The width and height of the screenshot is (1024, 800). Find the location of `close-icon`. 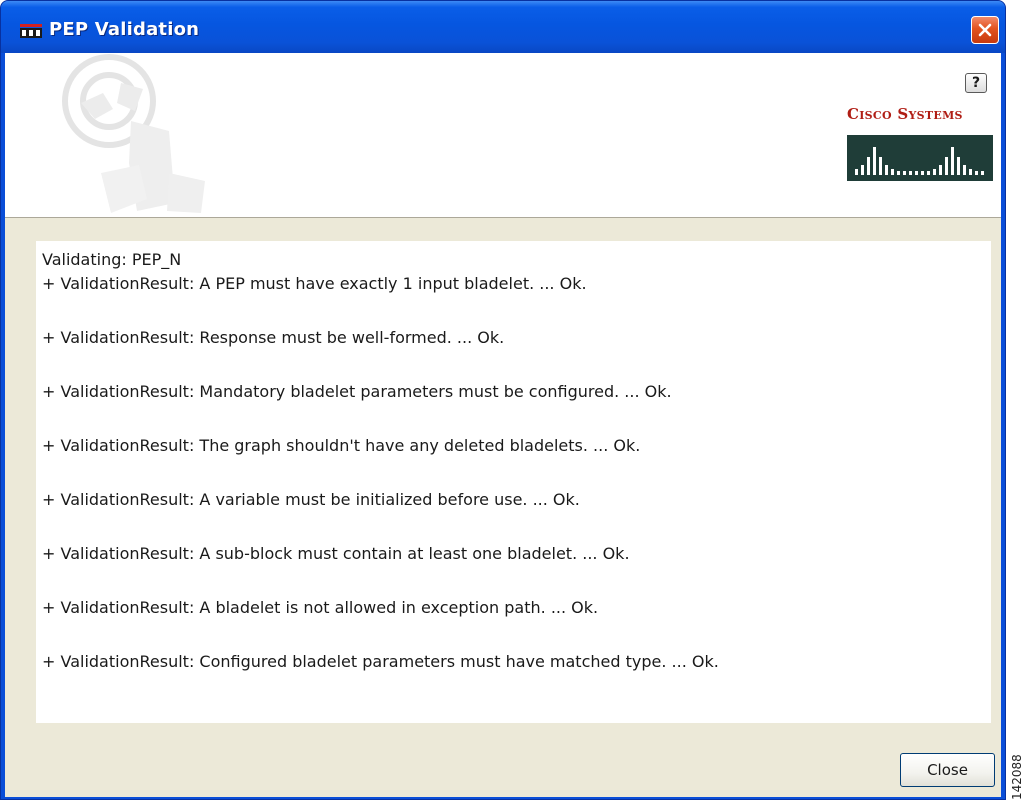

close-icon is located at coordinates (985, 30).